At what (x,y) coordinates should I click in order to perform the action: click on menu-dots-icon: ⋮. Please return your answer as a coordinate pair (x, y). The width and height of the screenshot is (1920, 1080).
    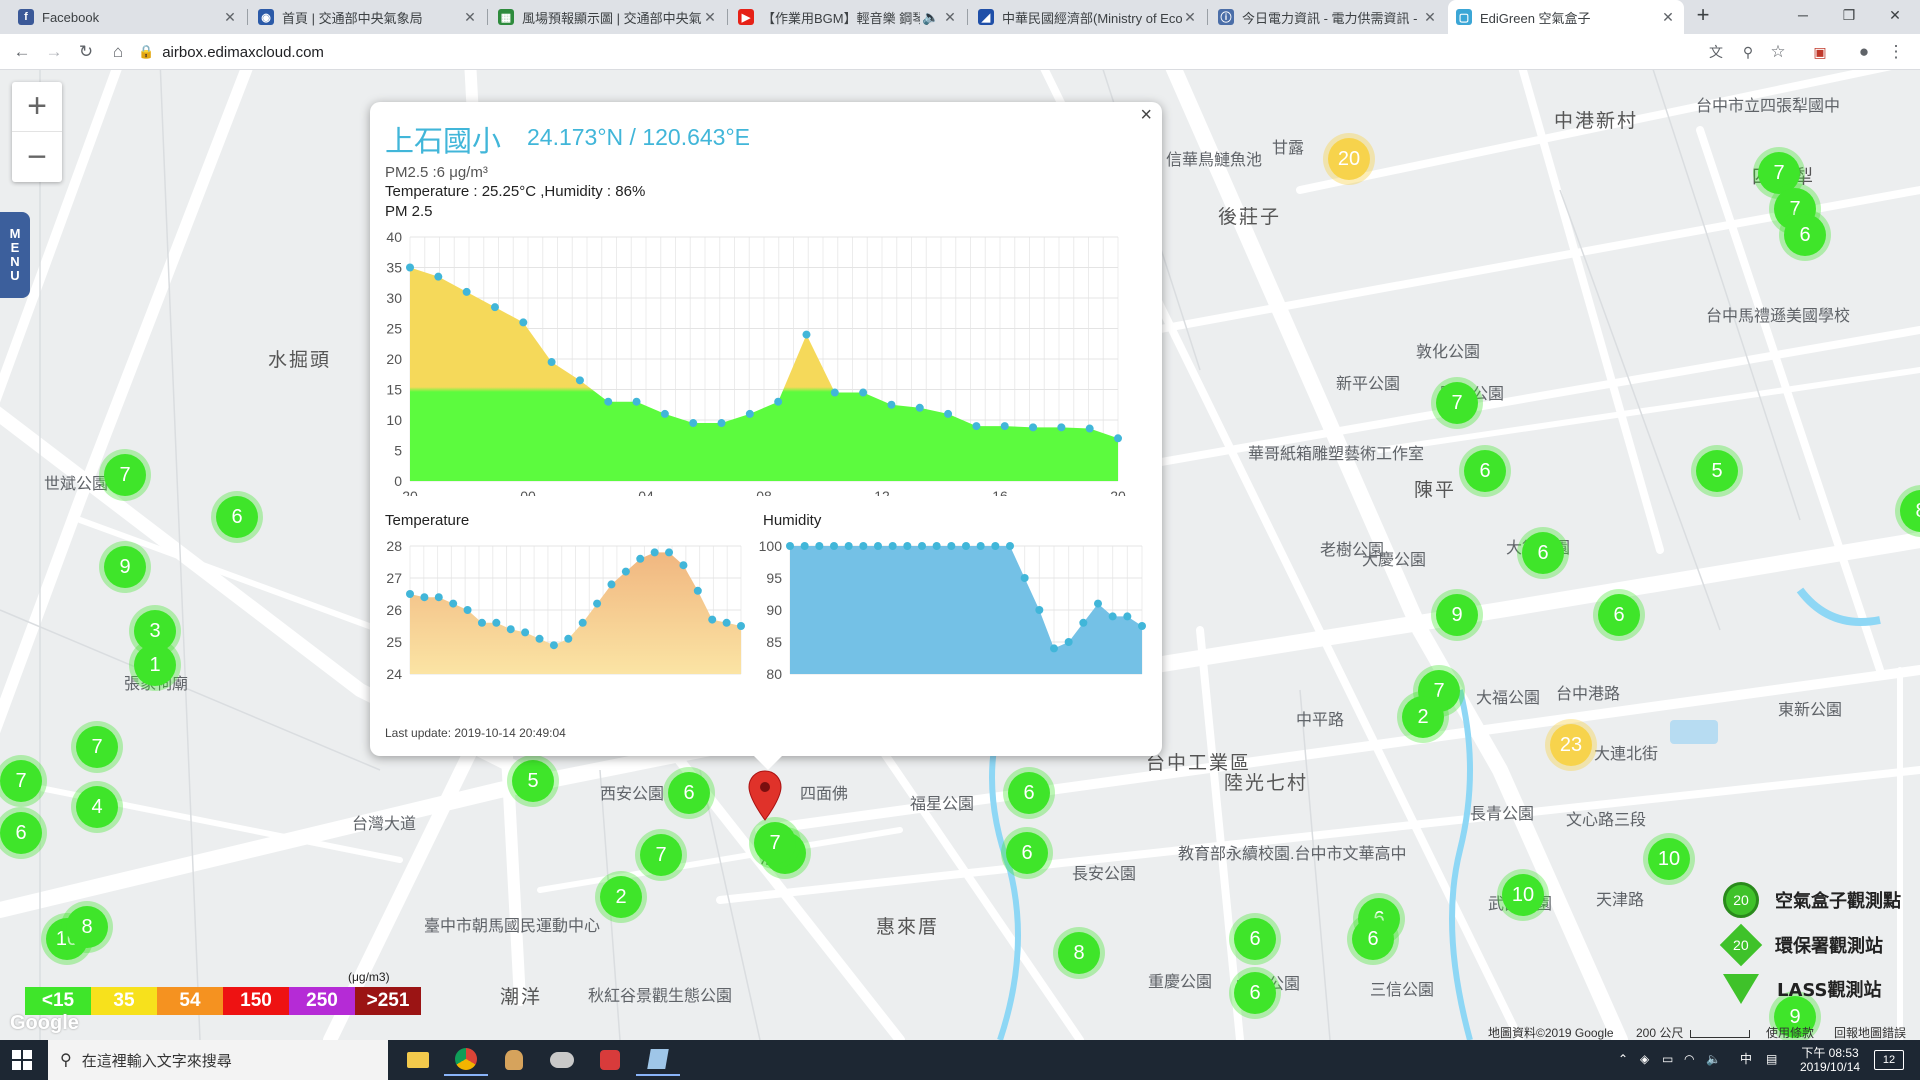
    Looking at the image, I should click on (1896, 52).